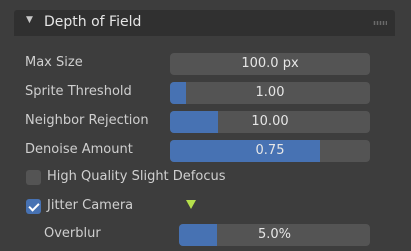 Image resolution: width=411 pixels, height=251 pixels. I want to click on neighbor-rejection-value: 10.00, so click(270, 121).